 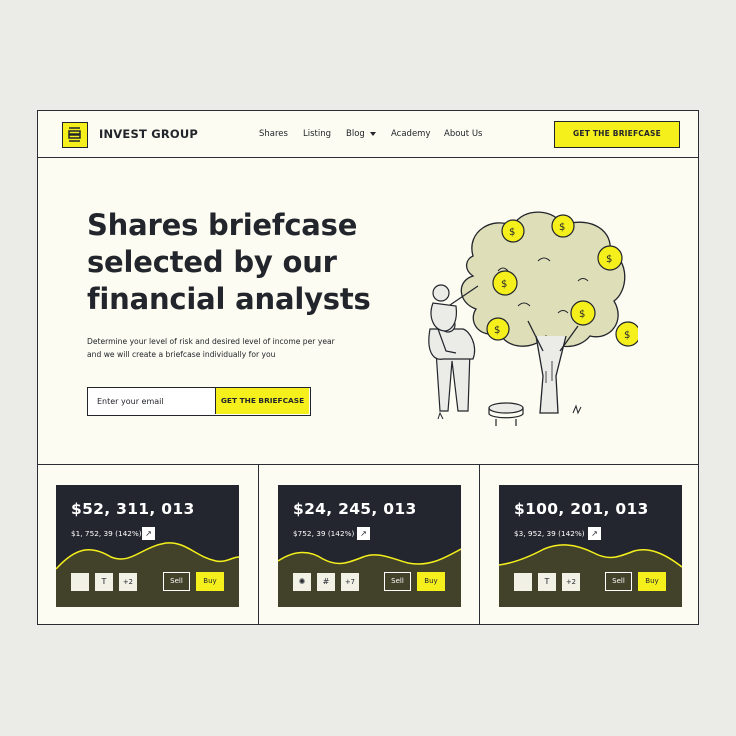 I want to click on hero-title-line: Shares briefcase, so click(x=222, y=225).